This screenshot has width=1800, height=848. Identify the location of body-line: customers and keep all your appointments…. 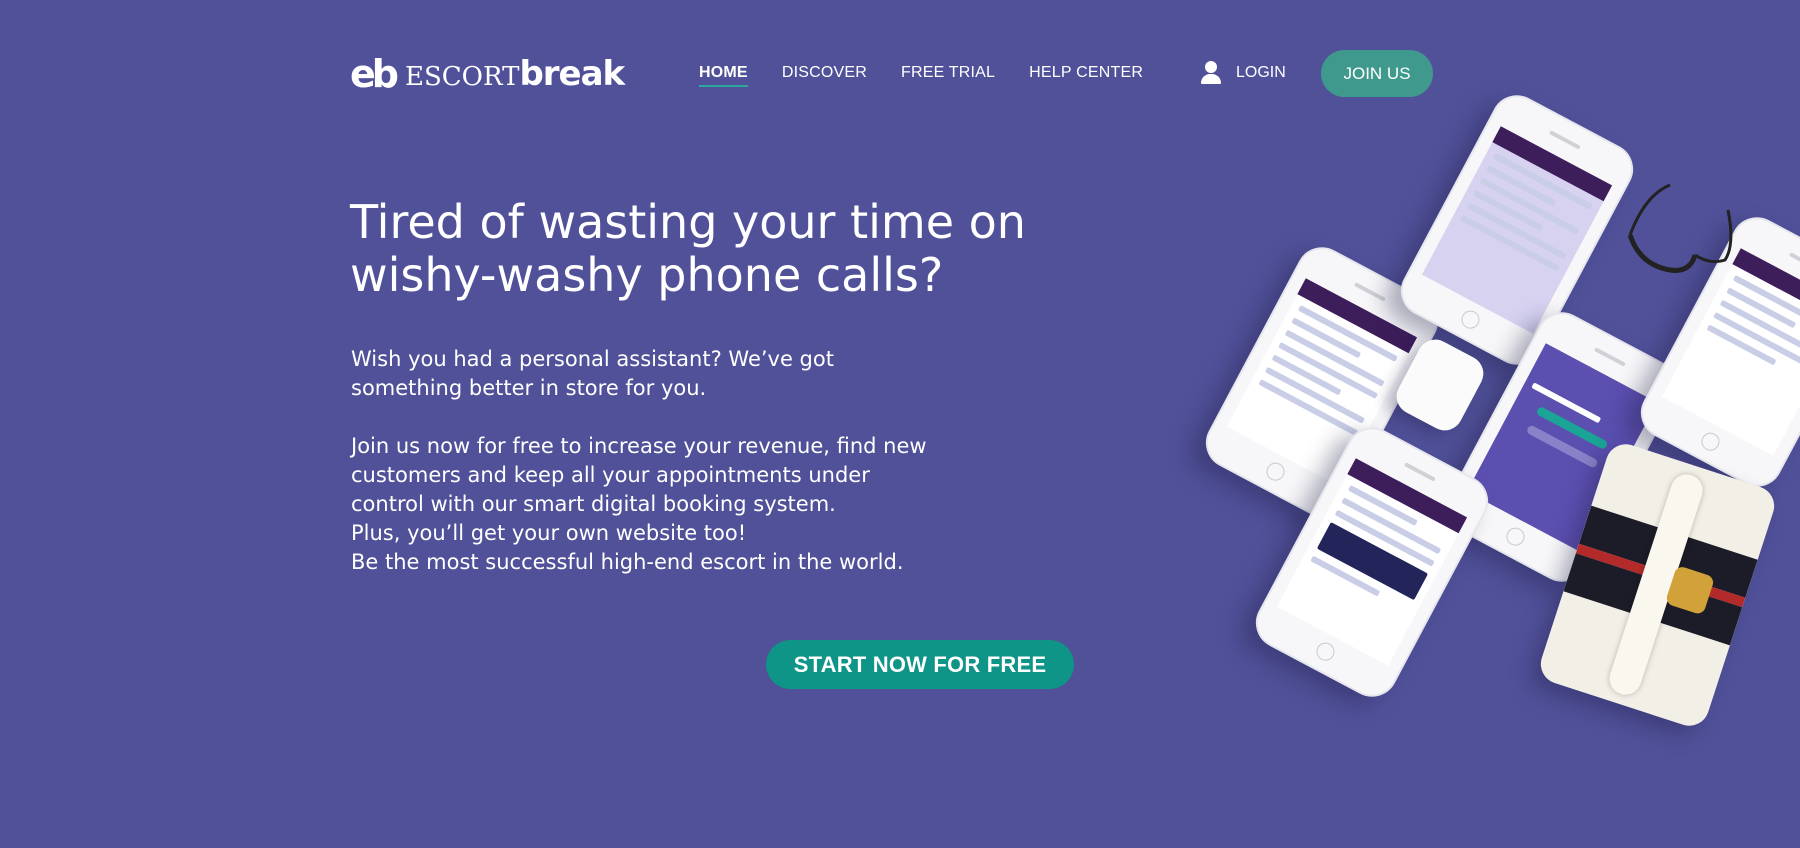
(610, 475).